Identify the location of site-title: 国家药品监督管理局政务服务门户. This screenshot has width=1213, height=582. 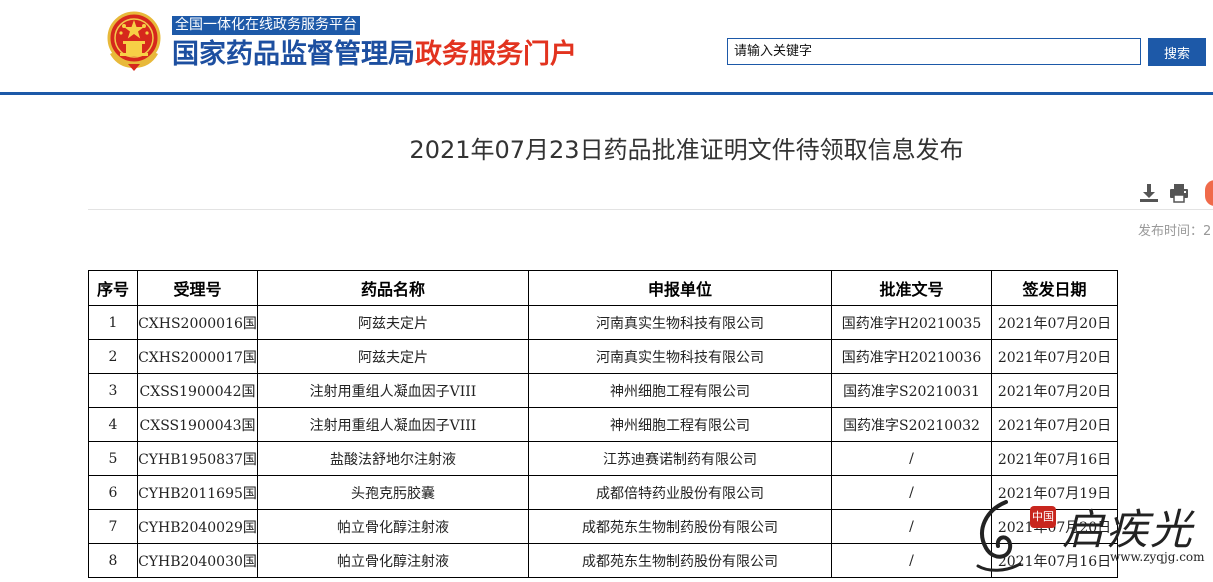
(374, 55).